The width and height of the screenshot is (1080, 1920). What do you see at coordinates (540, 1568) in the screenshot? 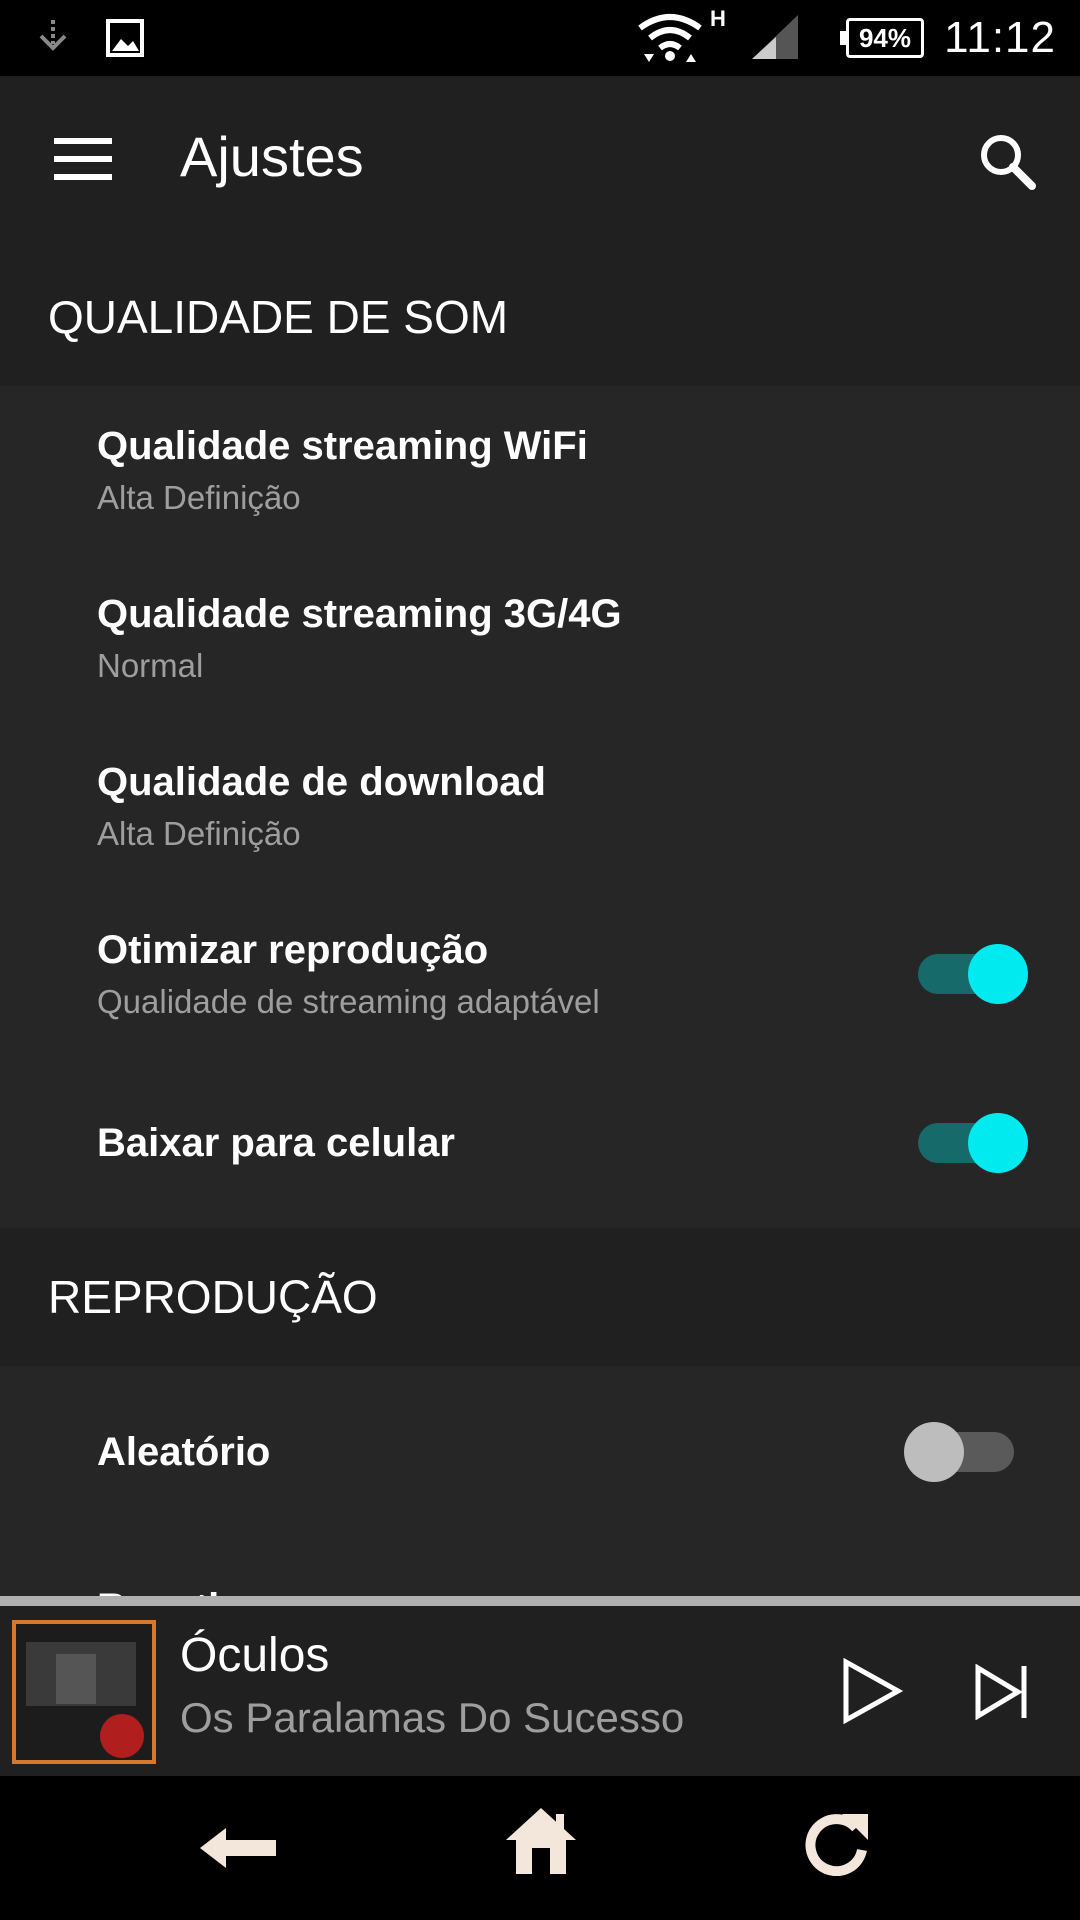
I see `setting-repeat: Repetir` at bounding box center [540, 1568].